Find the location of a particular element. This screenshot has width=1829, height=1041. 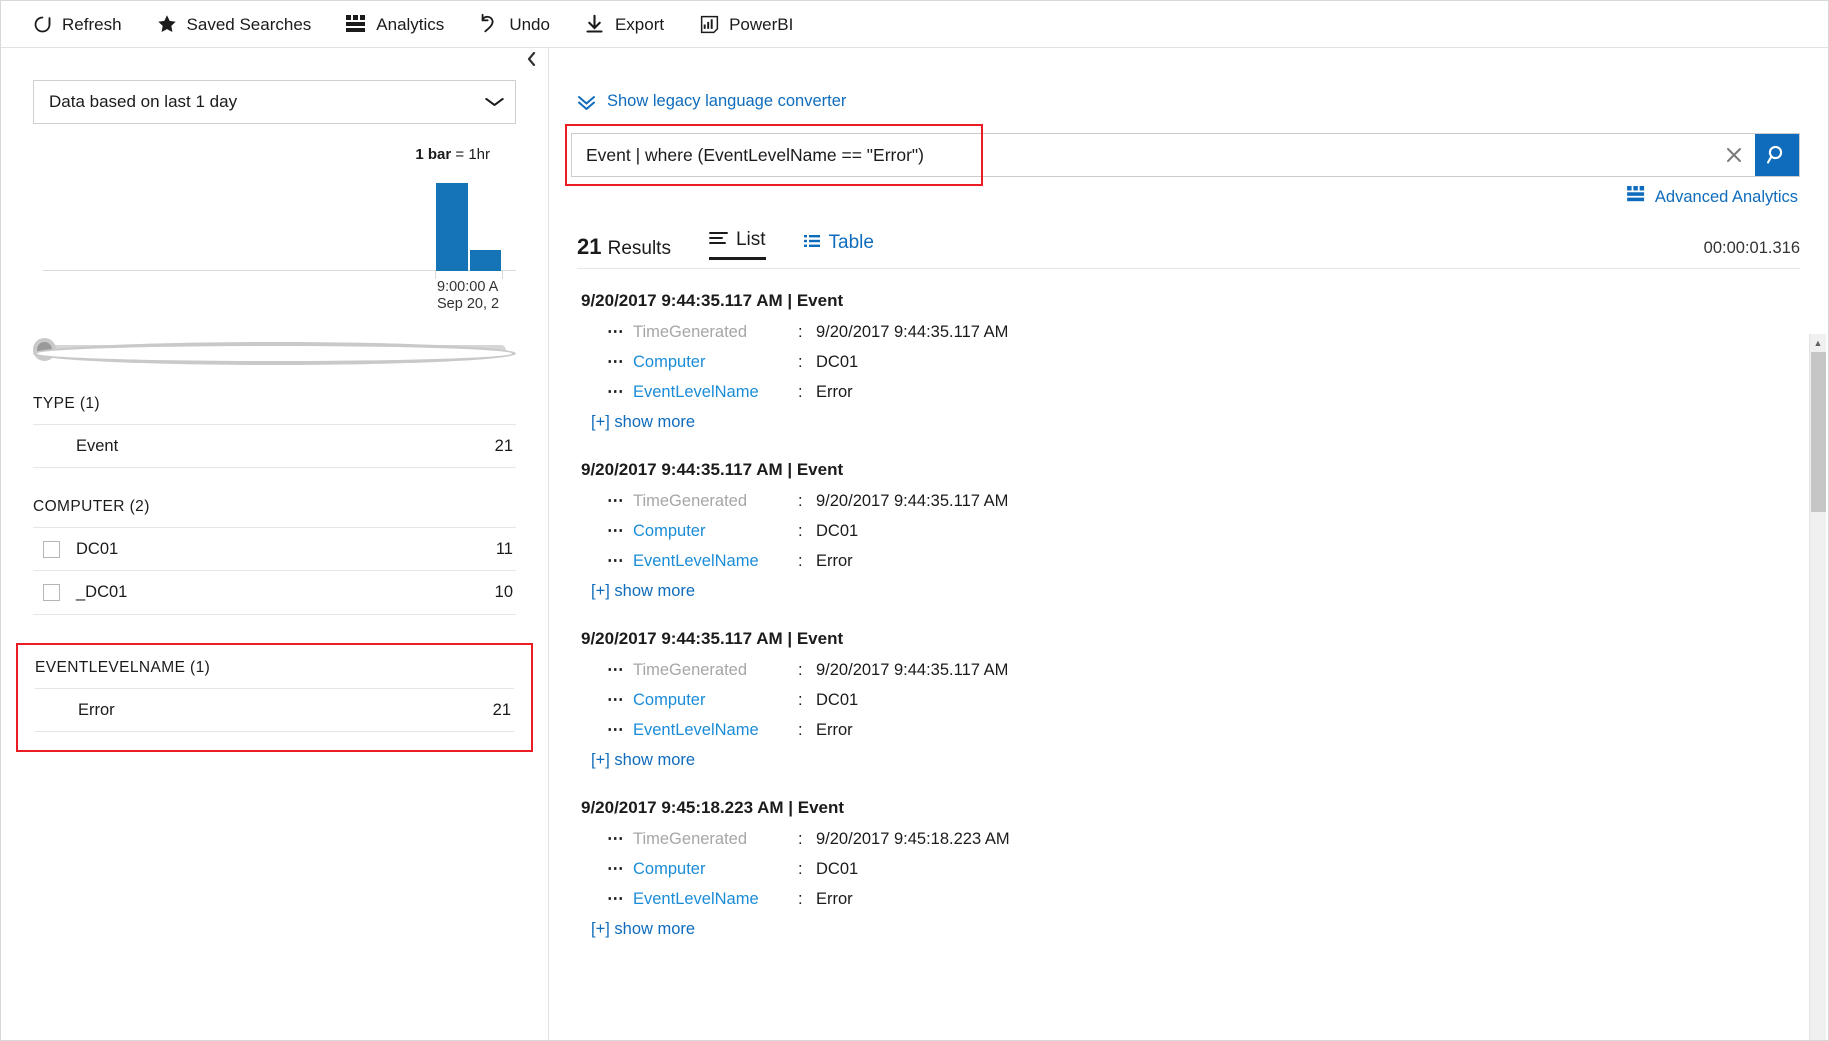

undo-icon is located at coordinates (489, 24).